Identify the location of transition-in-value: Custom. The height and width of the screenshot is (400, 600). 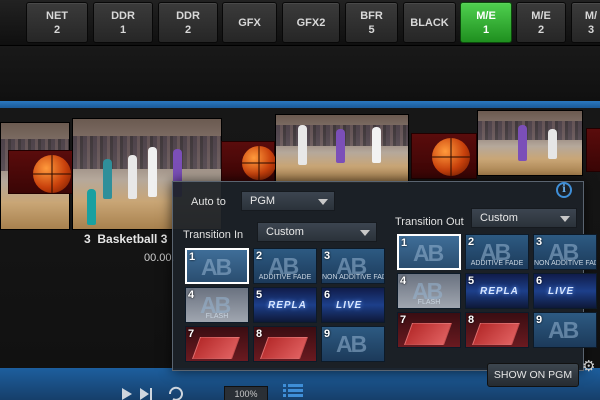
(285, 232).